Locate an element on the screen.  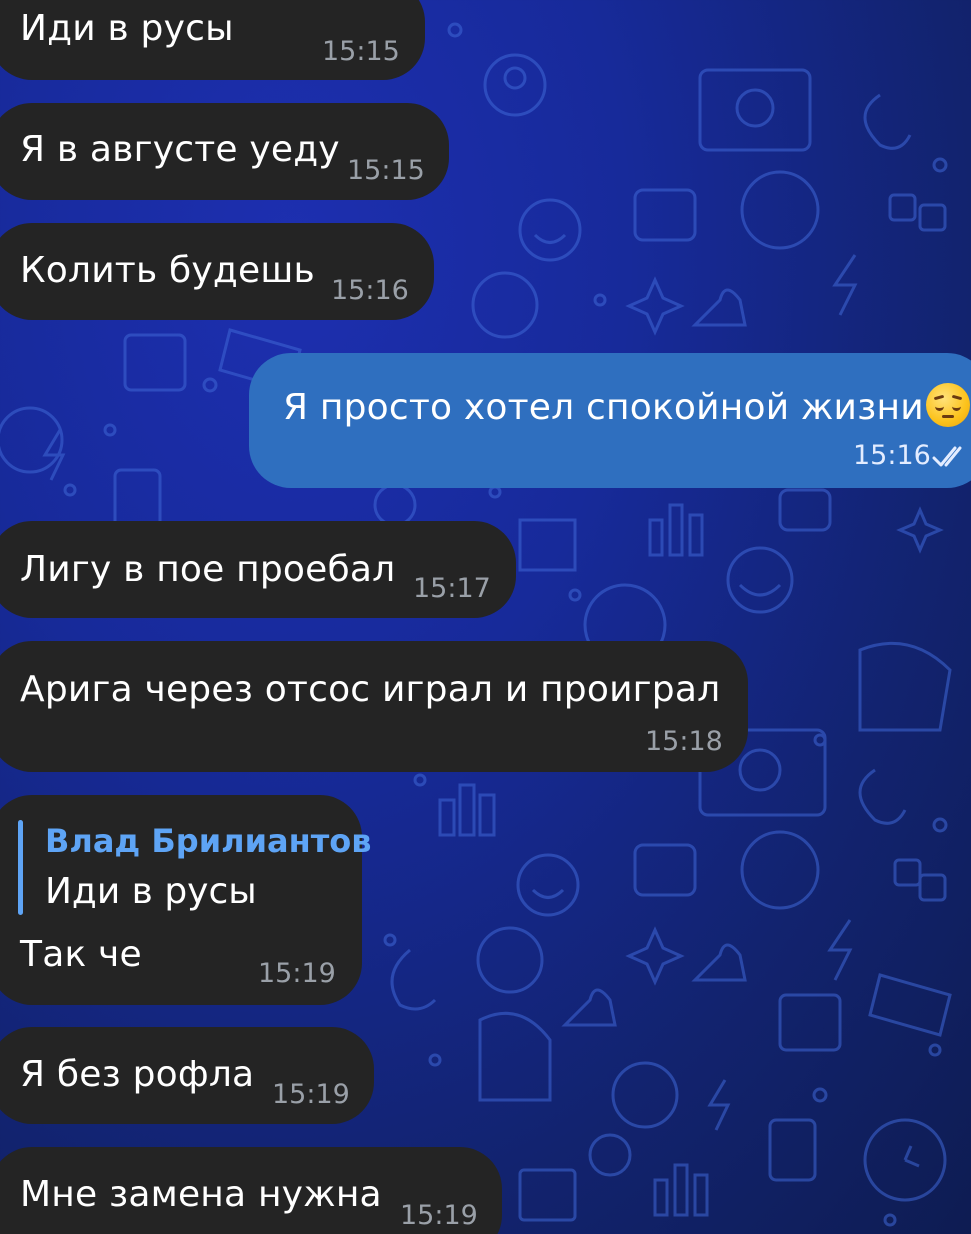
read-checkmarks-icon is located at coordinates (947, 456).